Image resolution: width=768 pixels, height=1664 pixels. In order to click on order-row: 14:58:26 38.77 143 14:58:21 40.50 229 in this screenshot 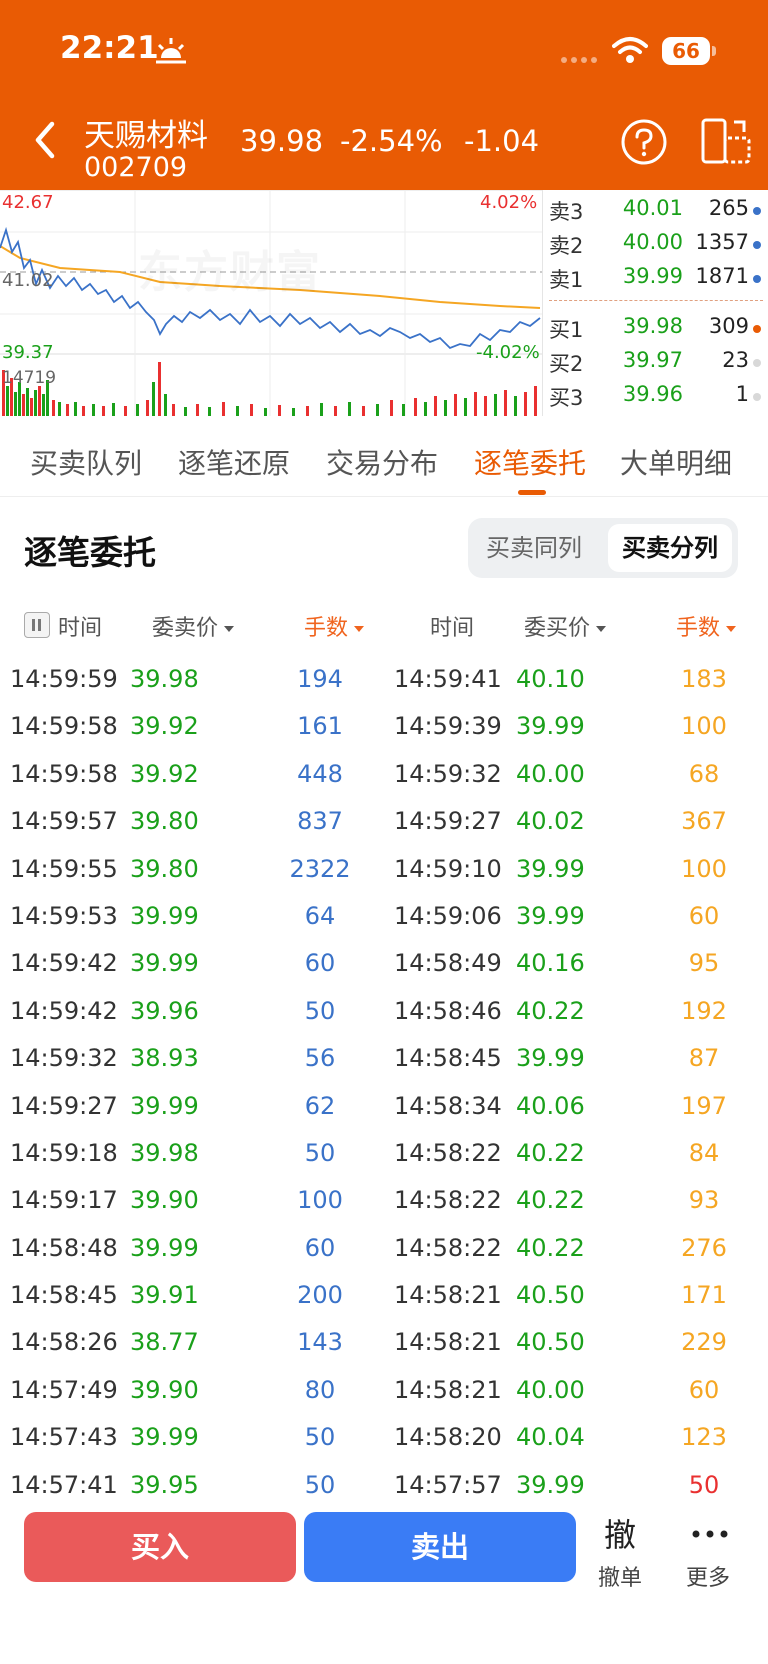, I will do `click(384, 1343)`.